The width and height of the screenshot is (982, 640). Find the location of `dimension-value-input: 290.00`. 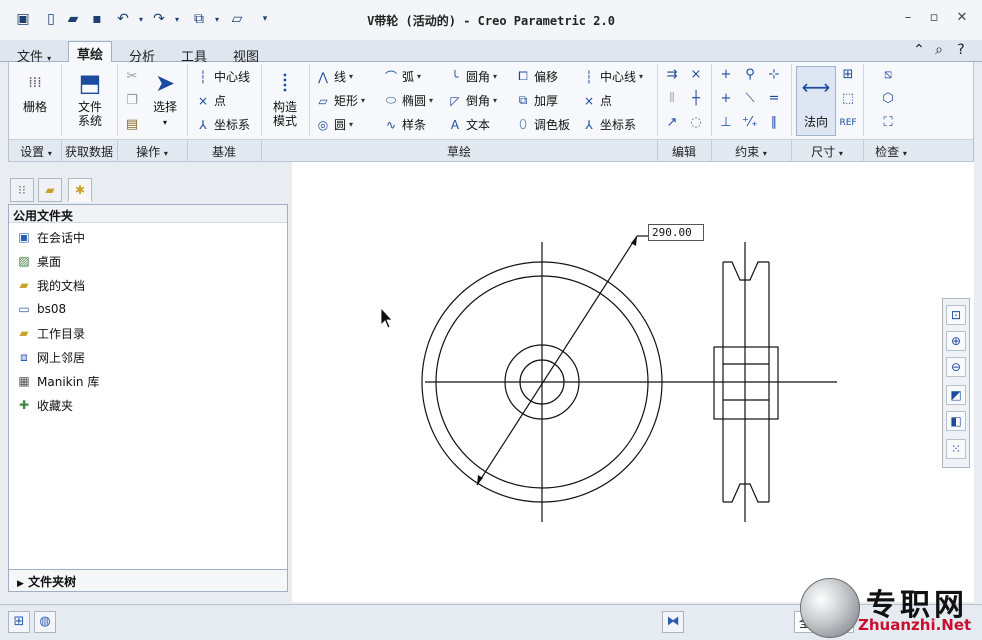

dimension-value-input: 290.00 is located at coordinates (676, 232).